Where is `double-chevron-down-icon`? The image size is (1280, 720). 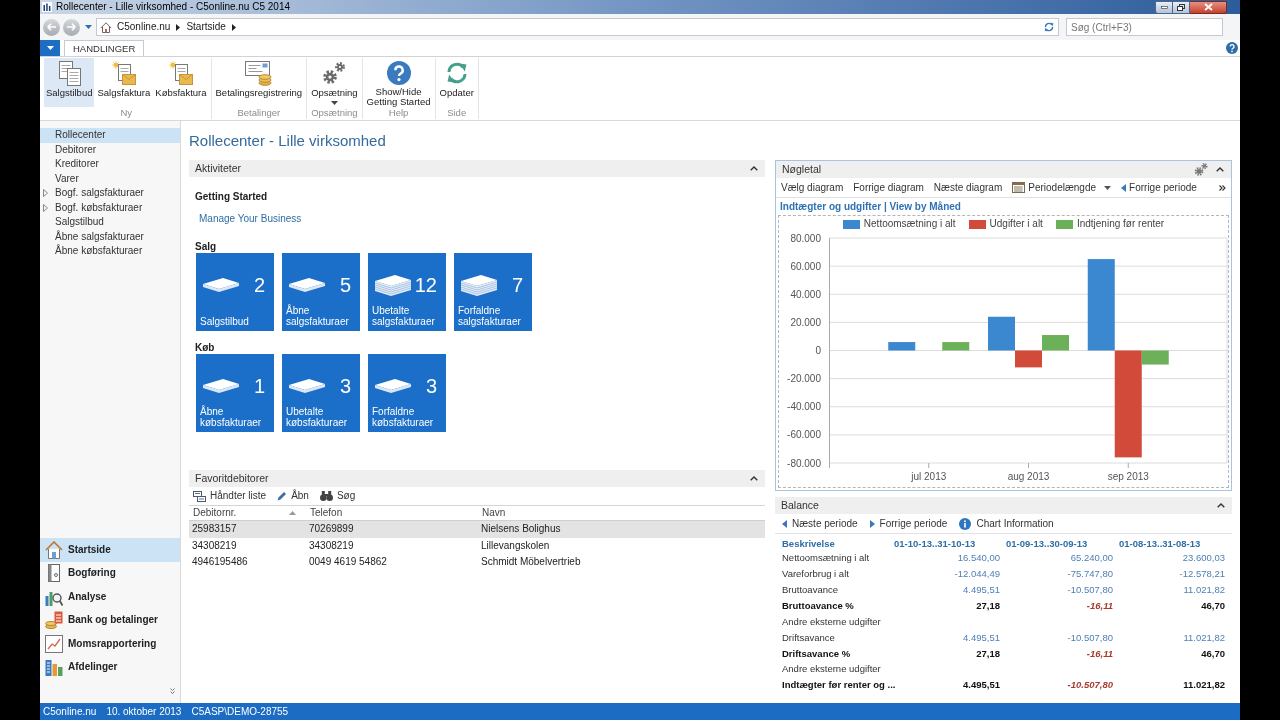 double-chevron-down-icon is located at coordinates (172, 691).